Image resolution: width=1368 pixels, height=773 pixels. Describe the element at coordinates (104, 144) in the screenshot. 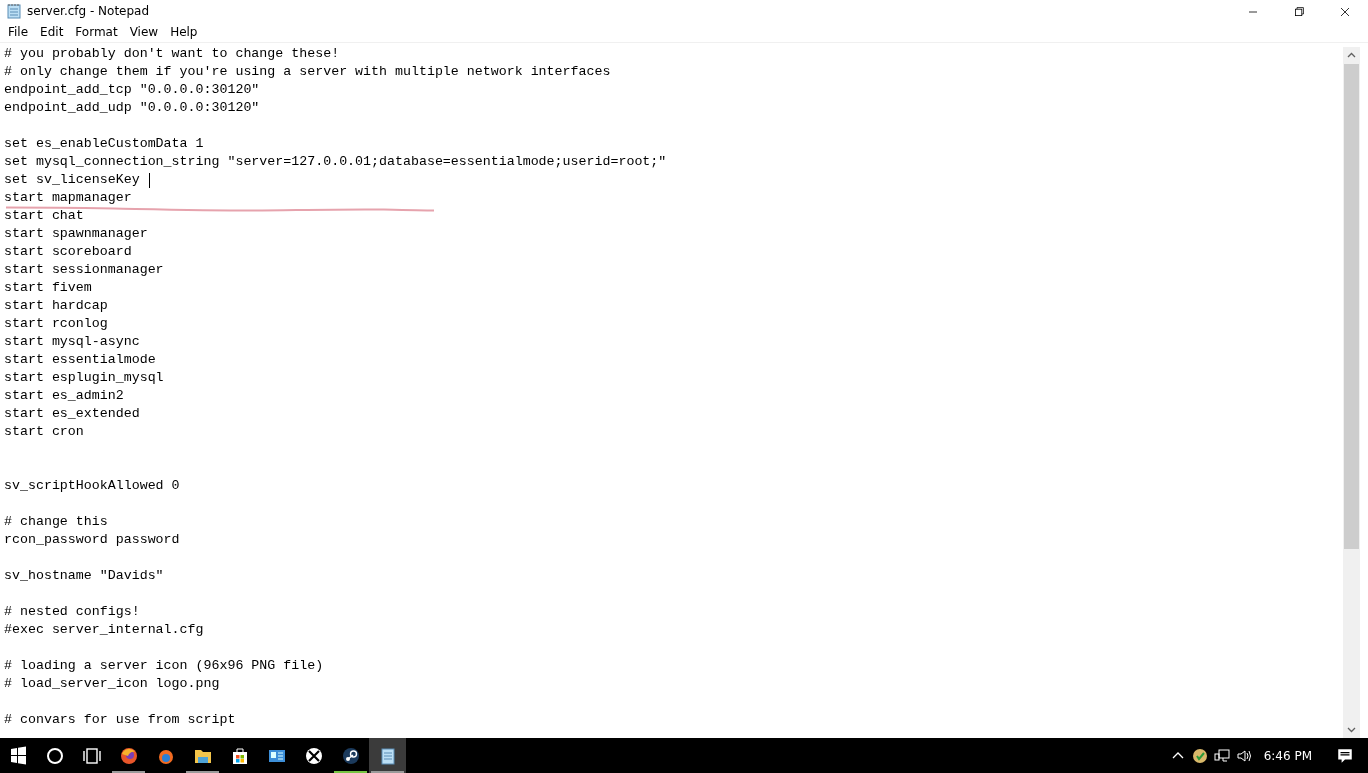

I see `code-line: set es_enableCustomData 1` at that location.